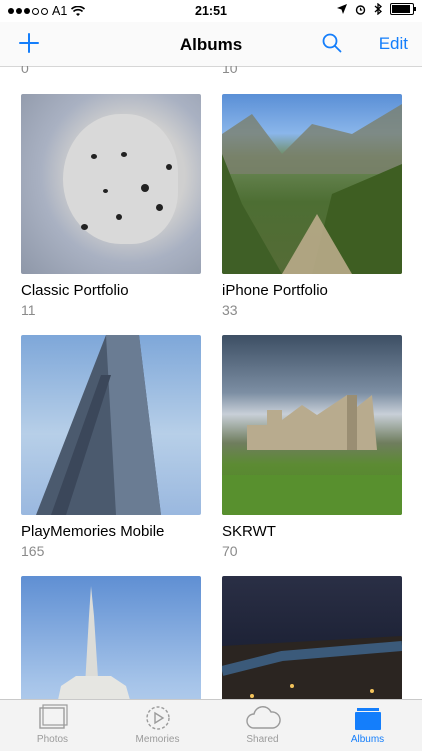 The width and height of the screenshot is (422, 751). Describe the element at coordinates (367, 719) in the screenshot. I see `albums-icon` at that location.